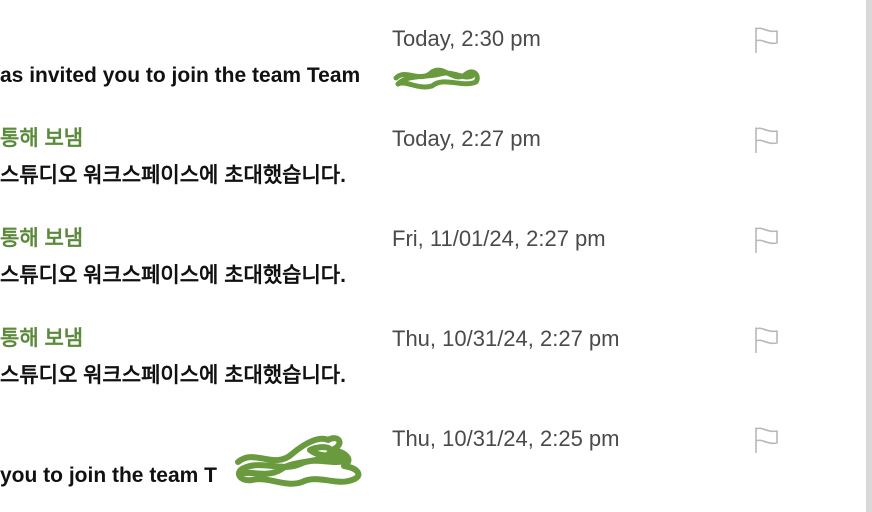 This screenshot has height=512, width=872. I want to click on message-date: Fri, 11/01/24, 2:27 pm, so click(499, 238).